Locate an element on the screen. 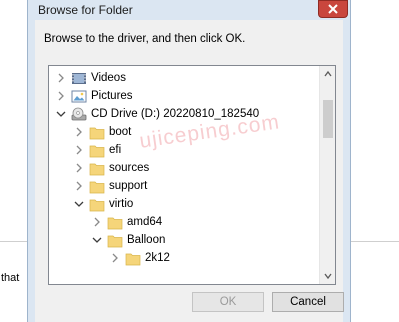 The image size is (399, 322). vertical-scrollbar is located at coordinates (327, 175).